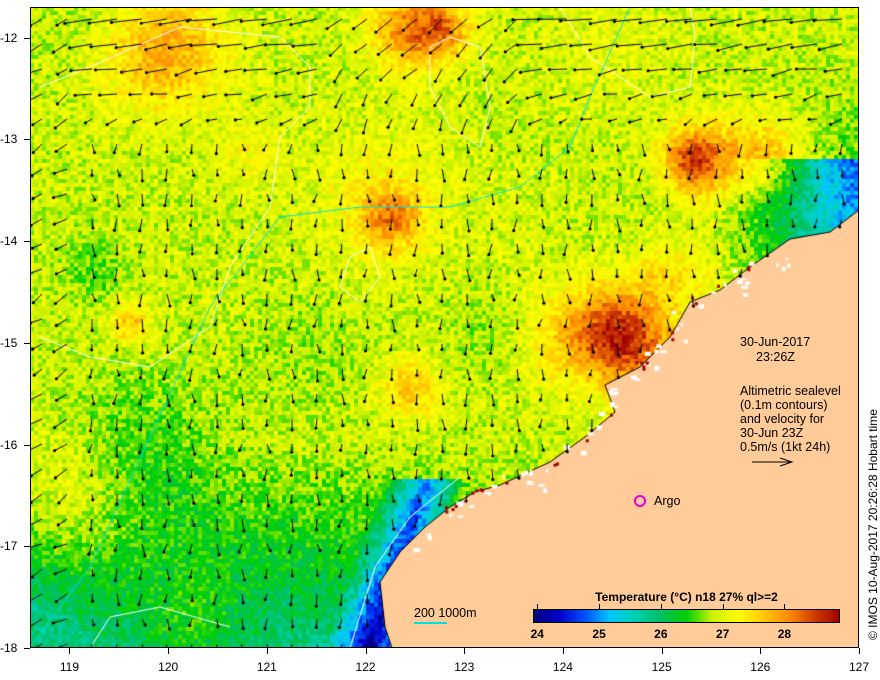  What do you see at coordinates (784, 634) in the screenshot?
I see `colorbar-tick-label: 28` at bounding box center [784, 634].